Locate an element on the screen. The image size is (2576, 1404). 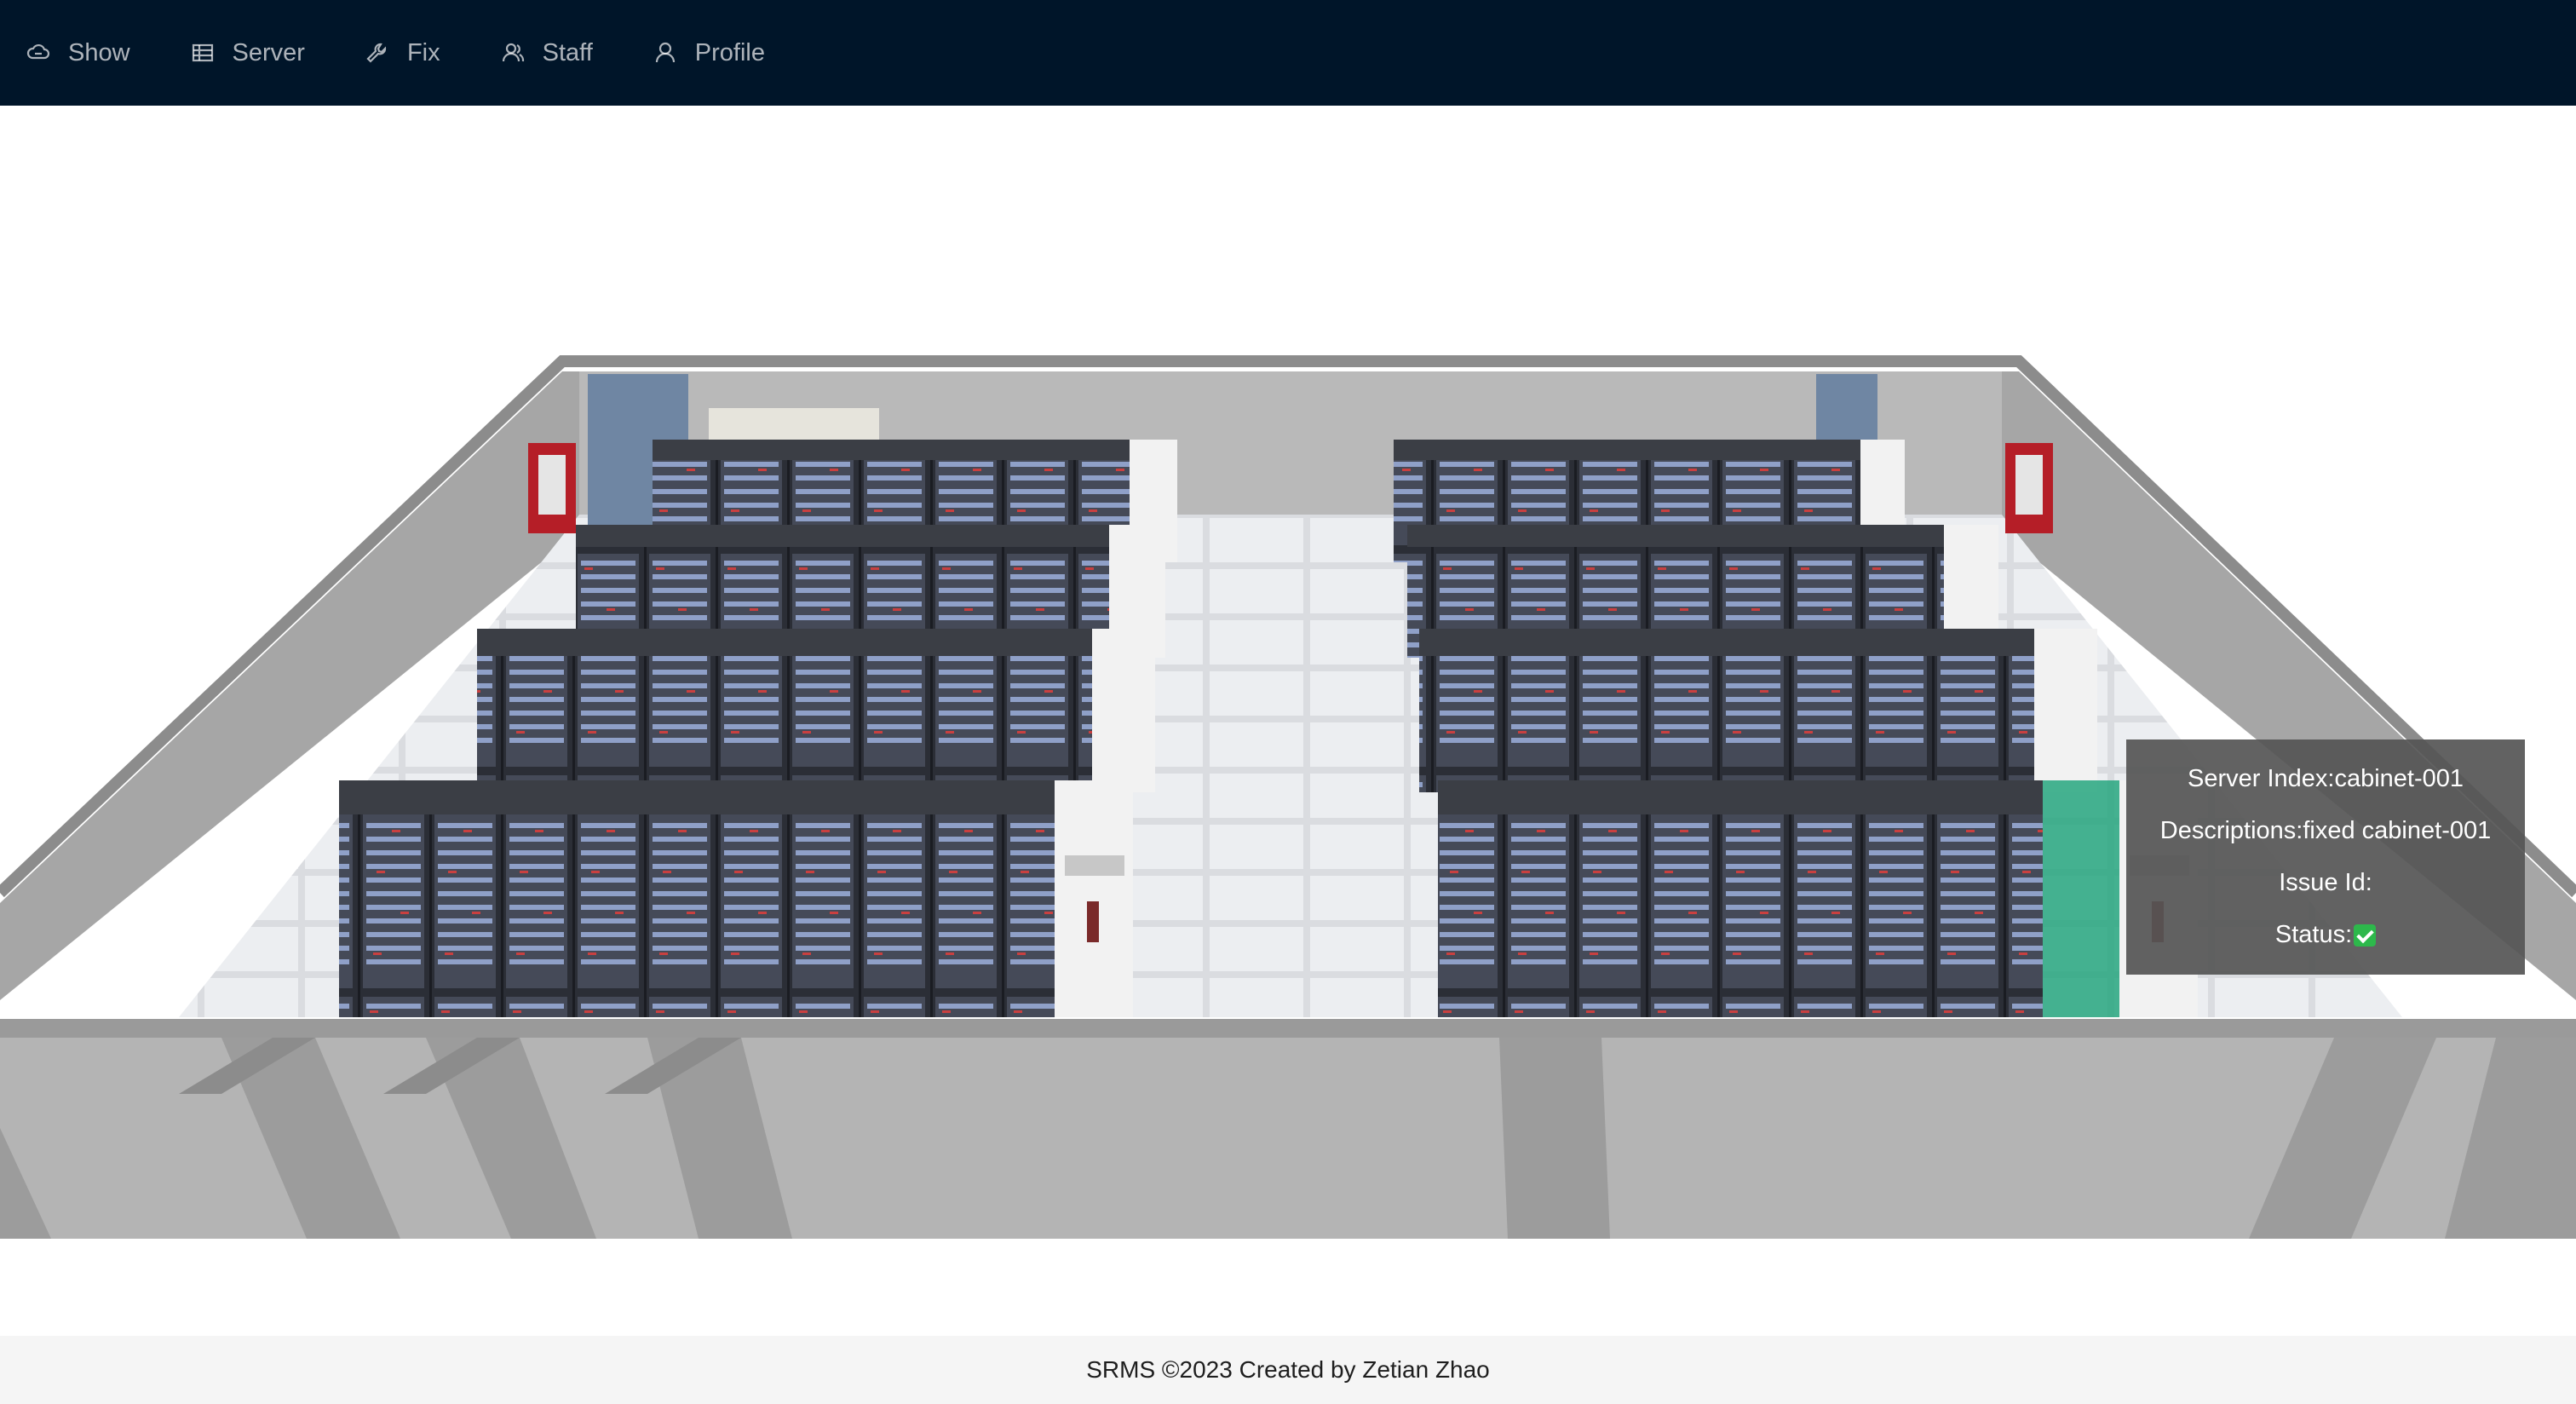
top-navbar: Show Server Fix Staff Profile is located at coordinates (1288, 53).